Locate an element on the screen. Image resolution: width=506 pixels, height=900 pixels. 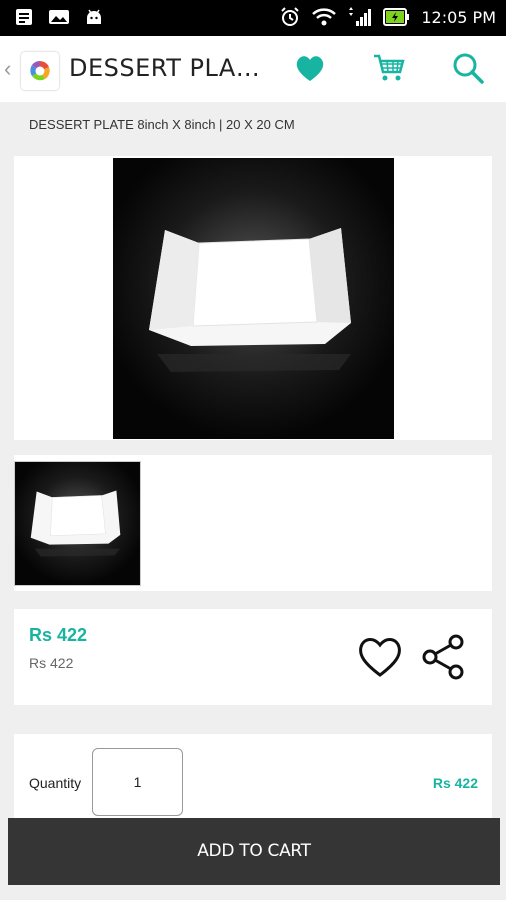
android-icon is located at coordinates (94, 16).